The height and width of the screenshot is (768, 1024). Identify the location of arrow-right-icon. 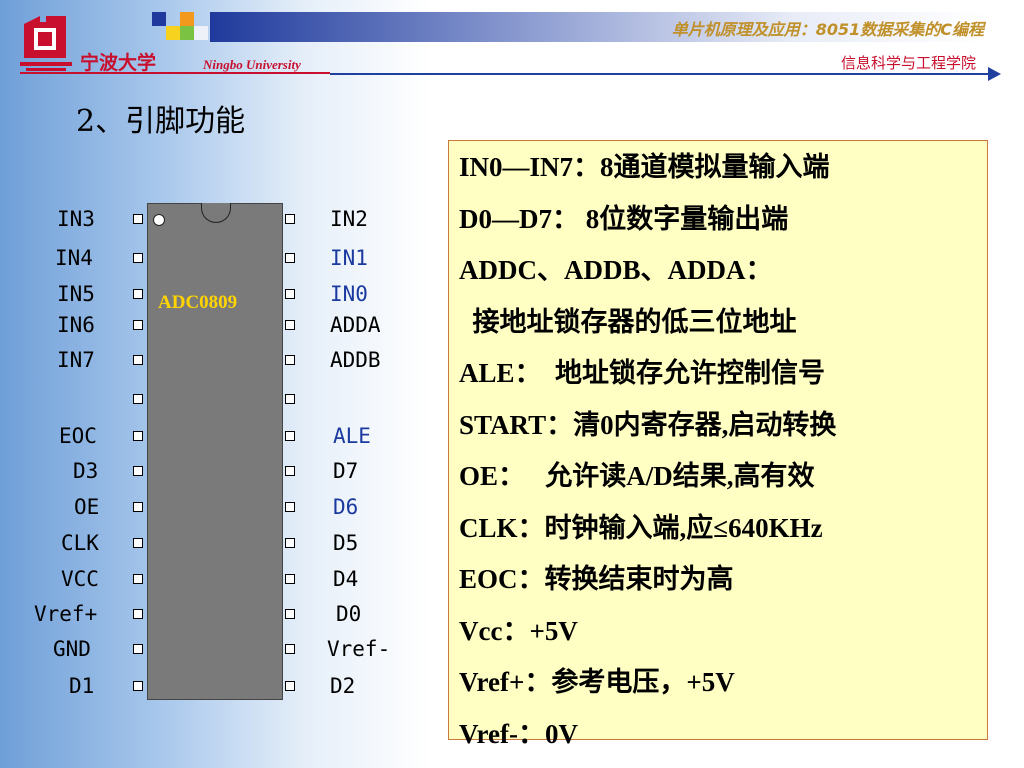
(994, 74).